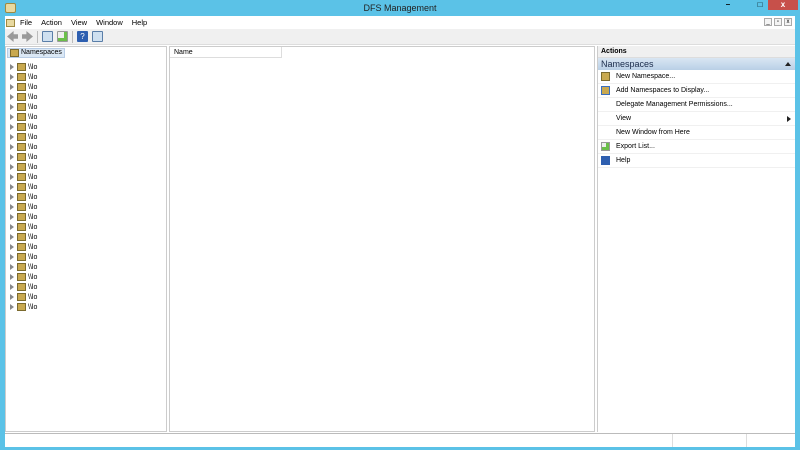 Image resolution: width=800 pixels, height=450 pixels. What do you see at coordinates (696, 119) in the screenshot?
I see `action-view: View` at bounding box center [696, 119].